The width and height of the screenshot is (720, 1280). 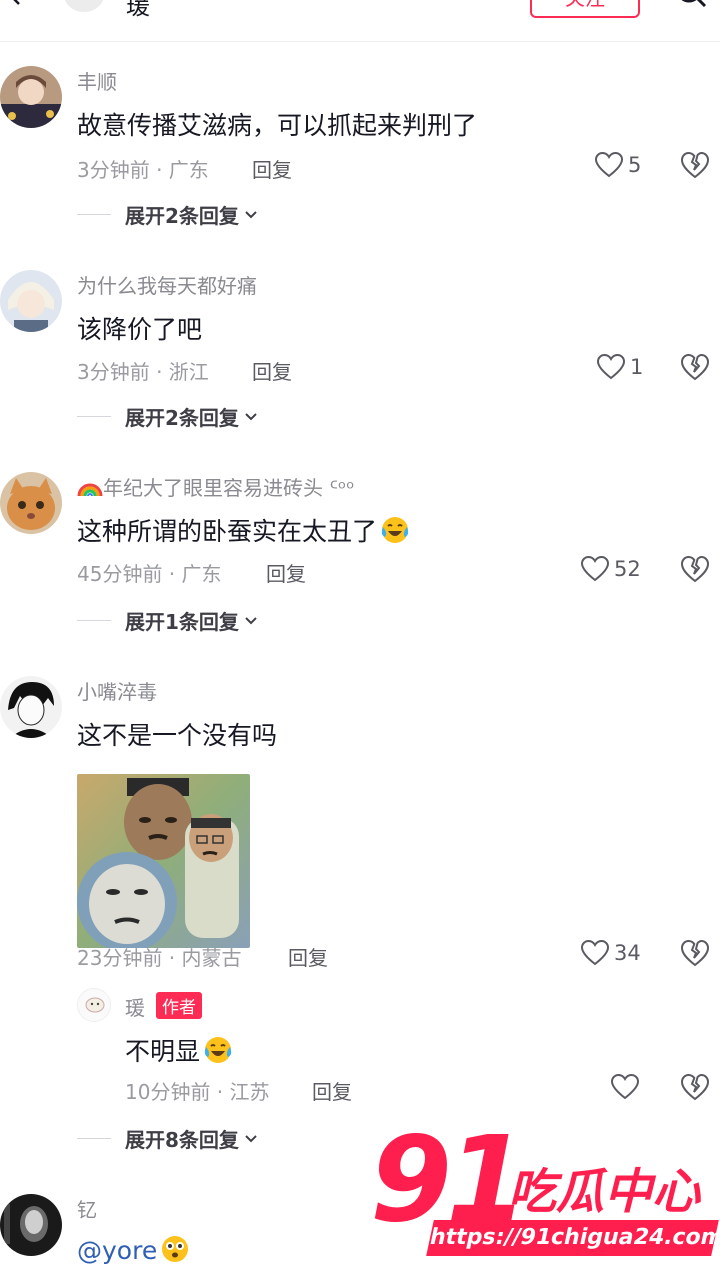 What do you see at coordinates (135, 1006) in the screenshot?
I see `reply-username: 瑗` at bounding box center [135, 1006].